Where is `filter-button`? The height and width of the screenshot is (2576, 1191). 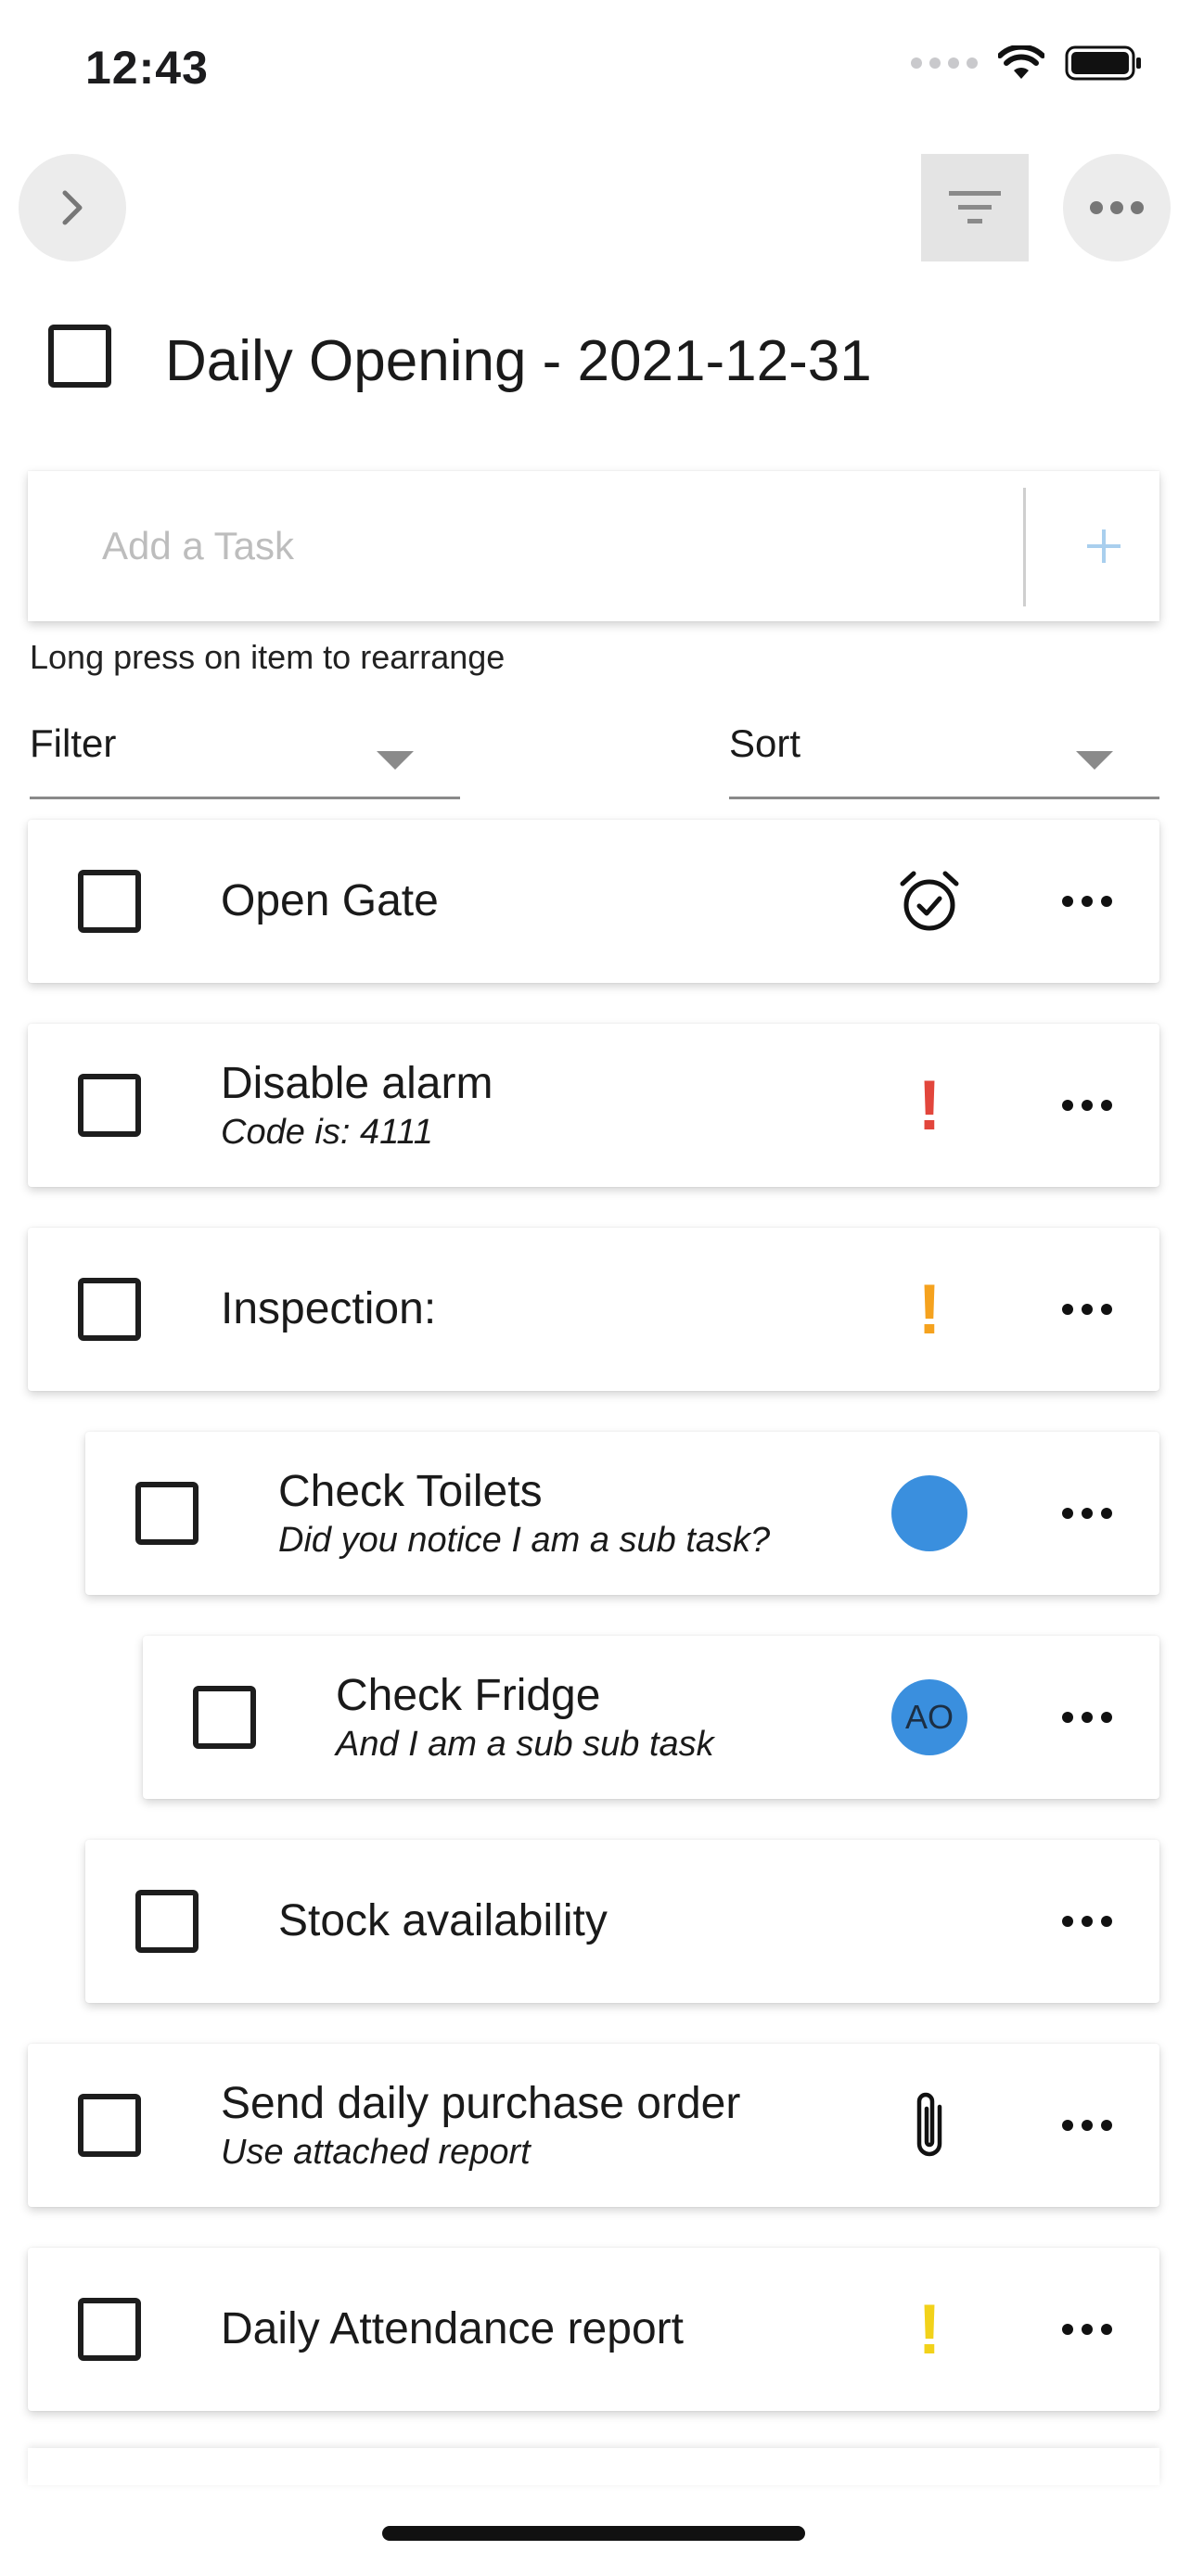
filter-button is located at coordinates (975, 207).